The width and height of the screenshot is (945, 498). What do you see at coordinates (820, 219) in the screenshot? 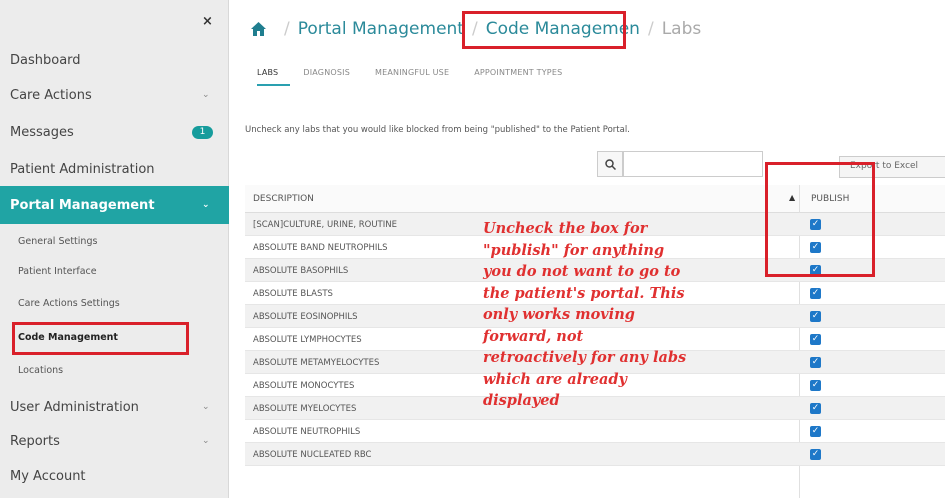
I see `highlight-box-publish-column` at bounding box center [820, 219].